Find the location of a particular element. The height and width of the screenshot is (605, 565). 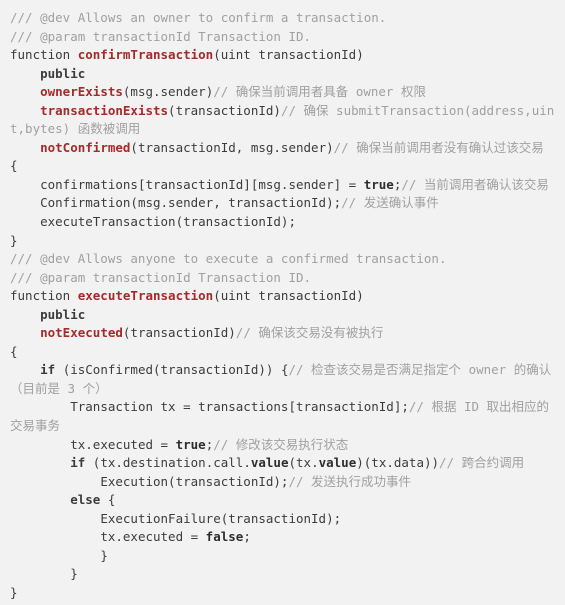

code-token-comment: // 修改该交易执行状态 is located at coordinates (281, 444).